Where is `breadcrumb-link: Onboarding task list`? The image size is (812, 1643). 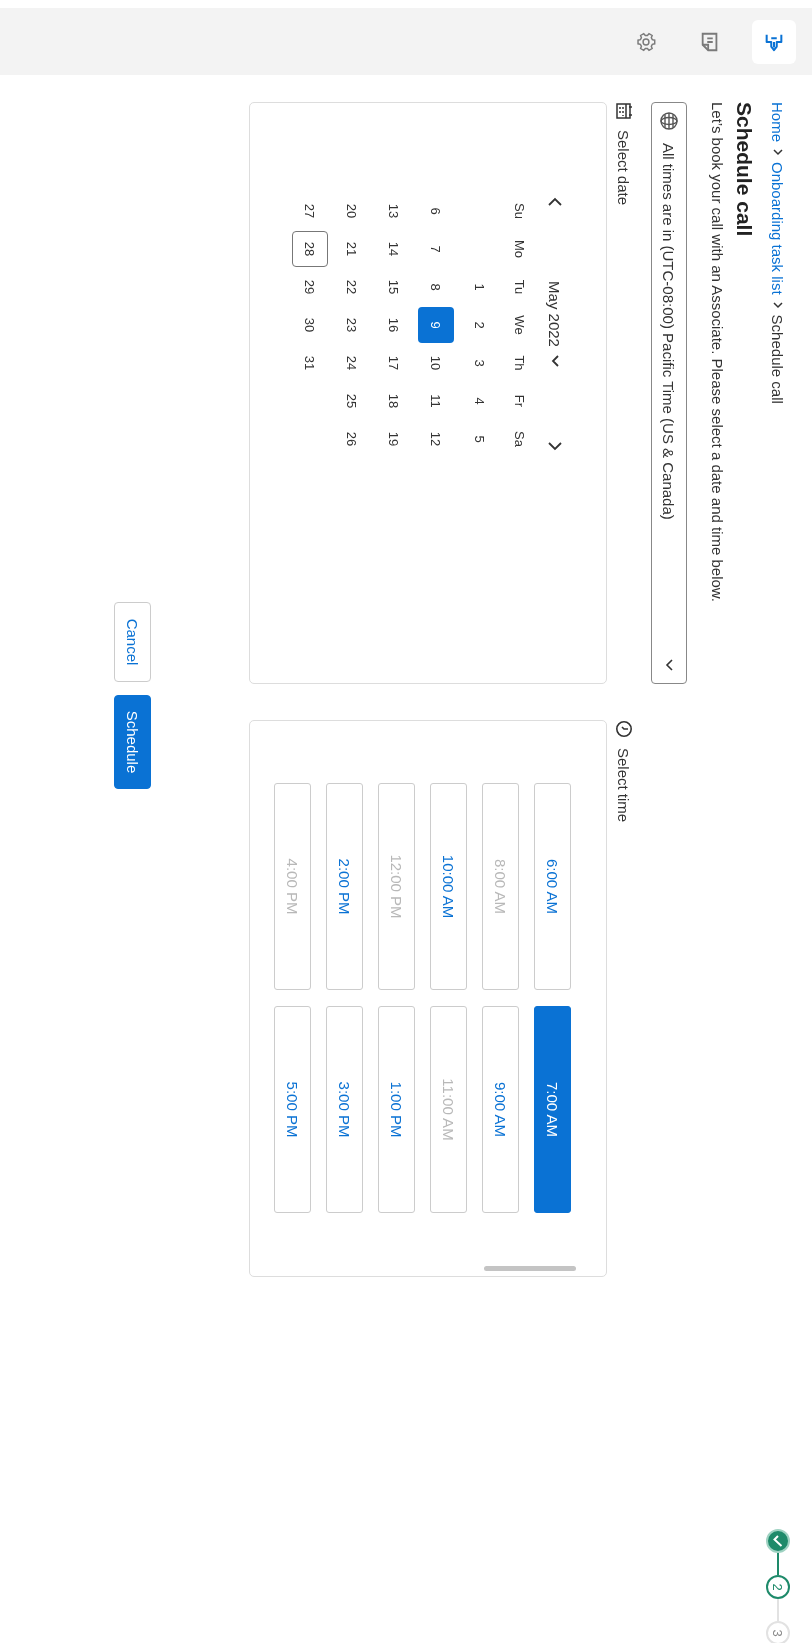 breadcrumb-link: Onboarding task list is located at coordinates (778, 228).